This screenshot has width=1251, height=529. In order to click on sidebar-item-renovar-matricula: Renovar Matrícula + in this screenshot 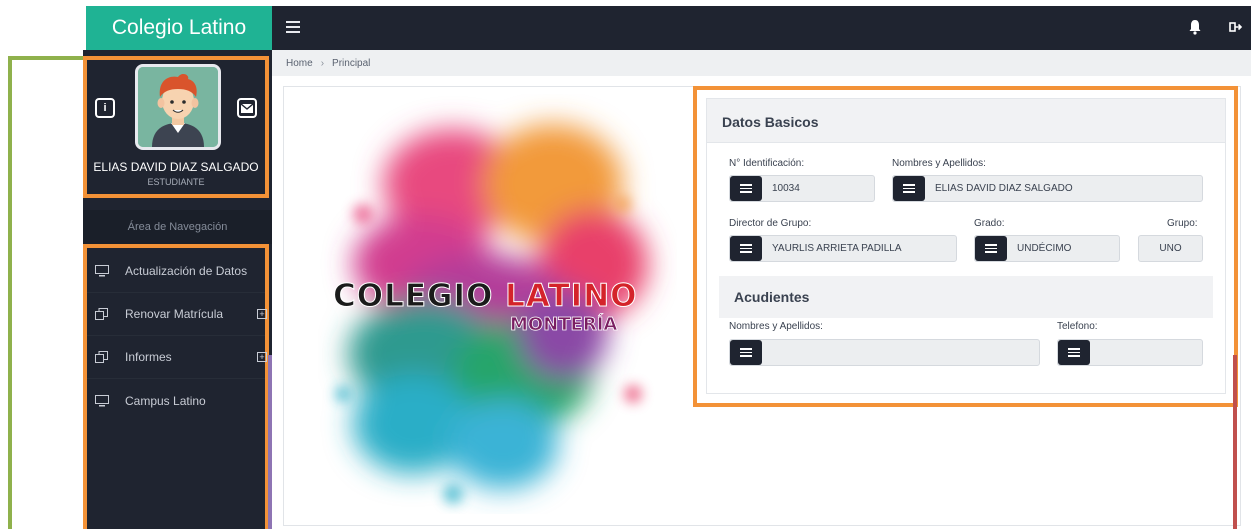, I will do `click(177, 314)`.